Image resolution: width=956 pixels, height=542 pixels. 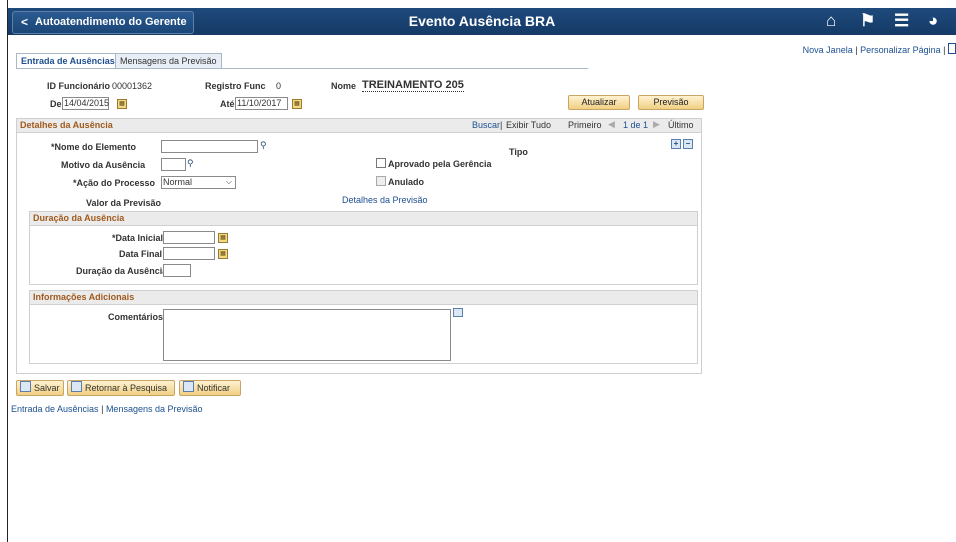 What do you see at coordinates (413, 85) in the screenshot?
I see `employee-name: TREINAMENTO 205` at bounding box center [413, 85].